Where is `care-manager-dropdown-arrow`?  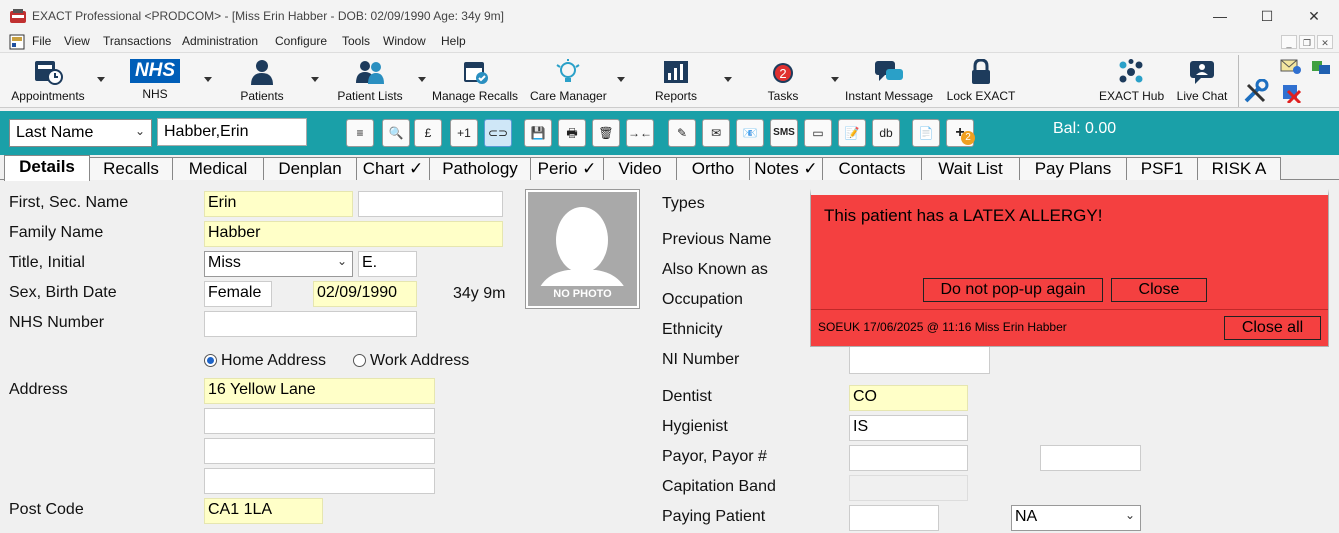
care-manager-dropdown-arrow is located at coordinates (621, 79).